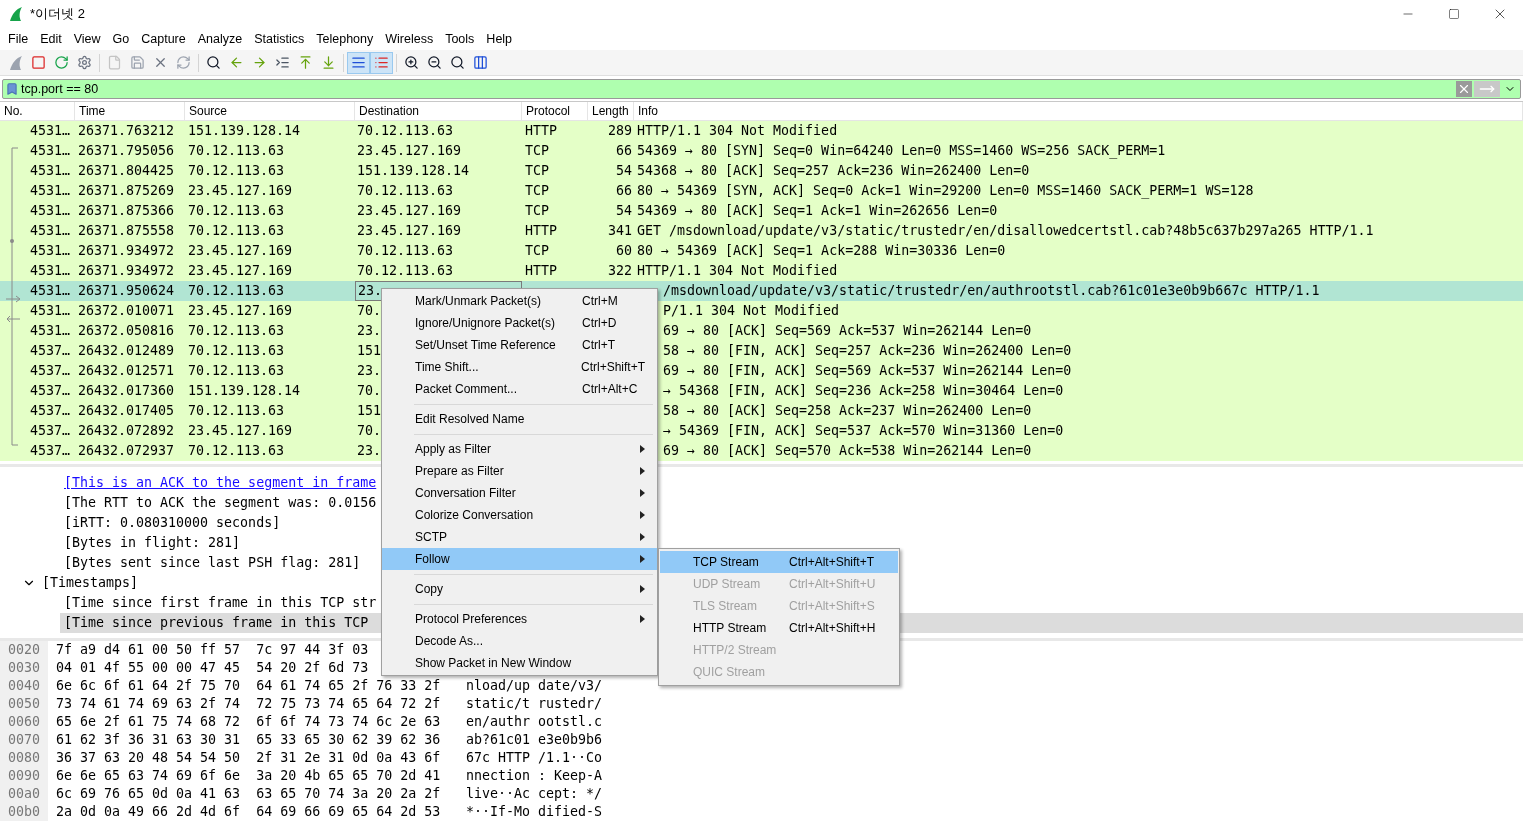  I want to click on byte-offset: 0020, so click(24, 650).